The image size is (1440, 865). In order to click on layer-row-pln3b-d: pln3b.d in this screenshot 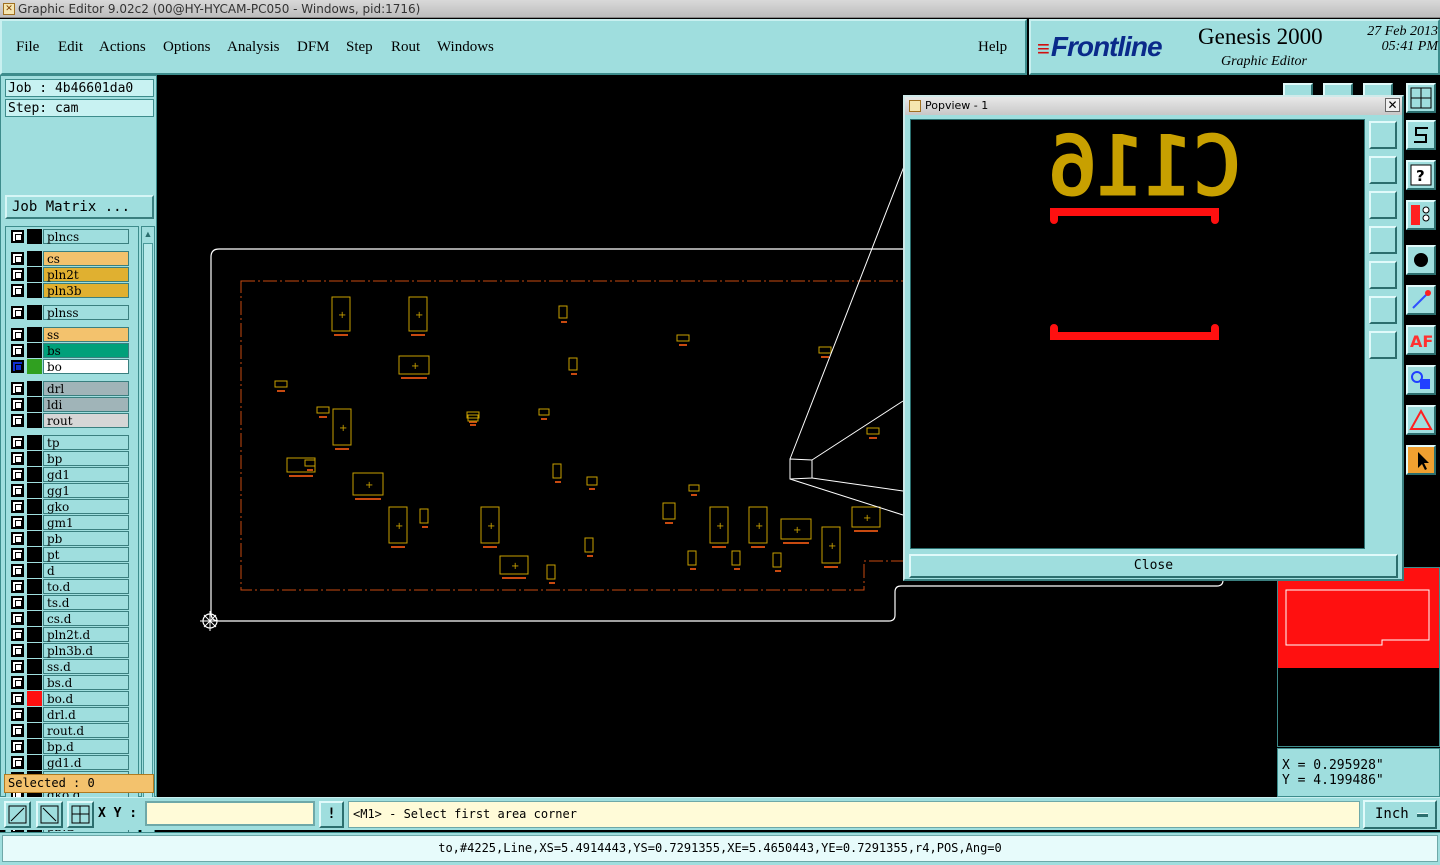, I will do `click(69, 650)`.